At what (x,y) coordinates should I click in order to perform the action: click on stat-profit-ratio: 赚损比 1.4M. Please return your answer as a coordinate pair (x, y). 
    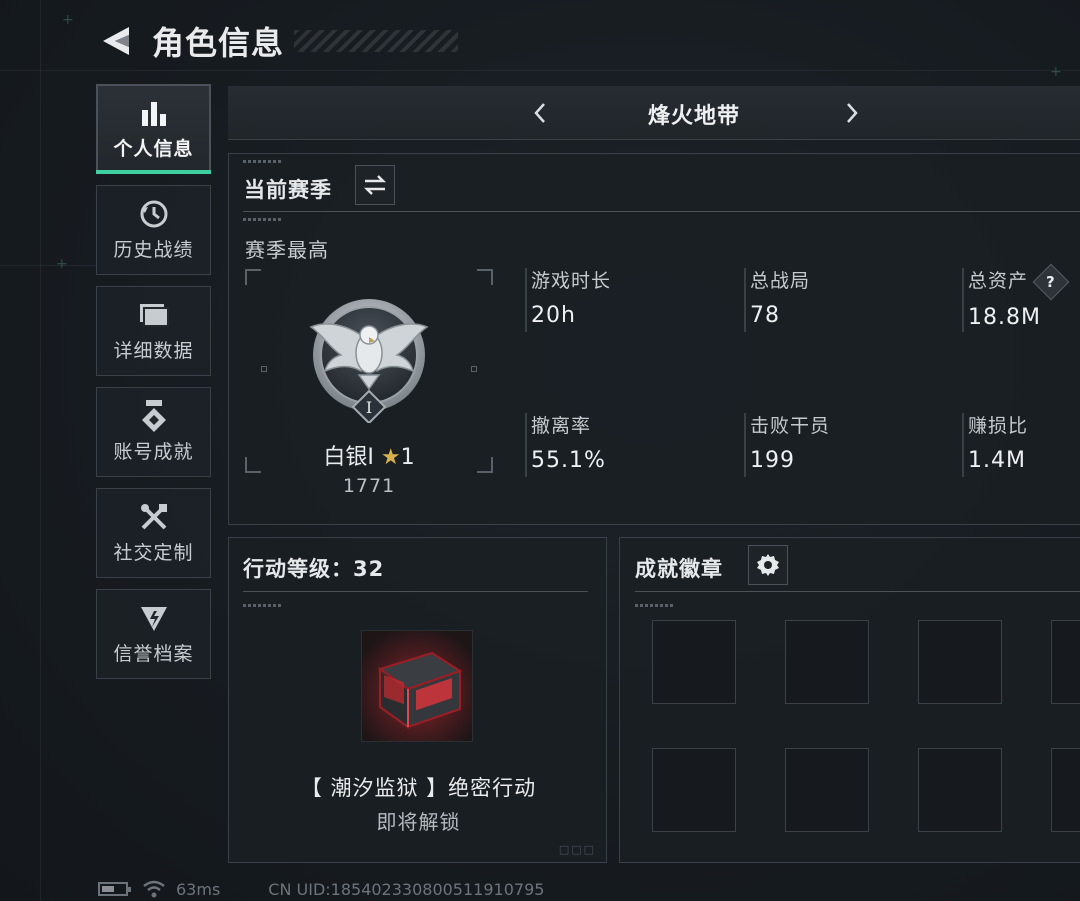
    Looking at the image, I should click on (1021, 444).